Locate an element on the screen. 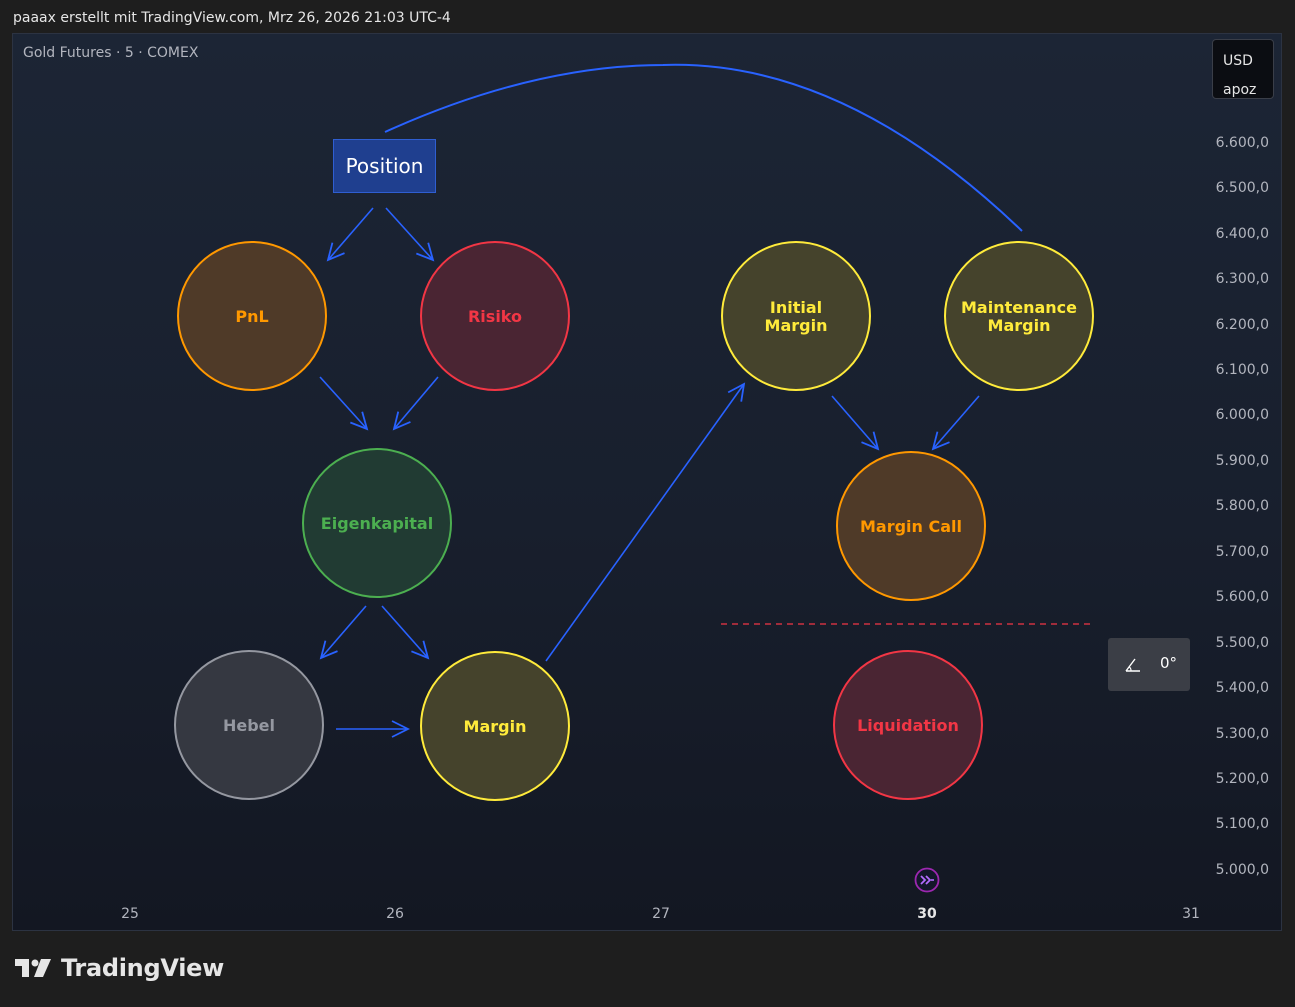 This screenshot has width=1295, height=1007. node-margin: Margin is located at coordinates (495, 726).